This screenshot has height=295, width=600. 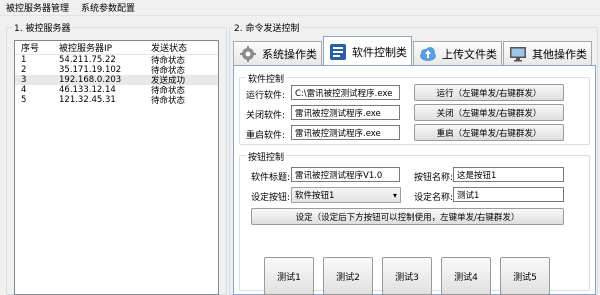 What do you see at coordinates (469, 54) in the screenshot?
I see `tab-label: 上传文件类` at bounding box center [469, 54].